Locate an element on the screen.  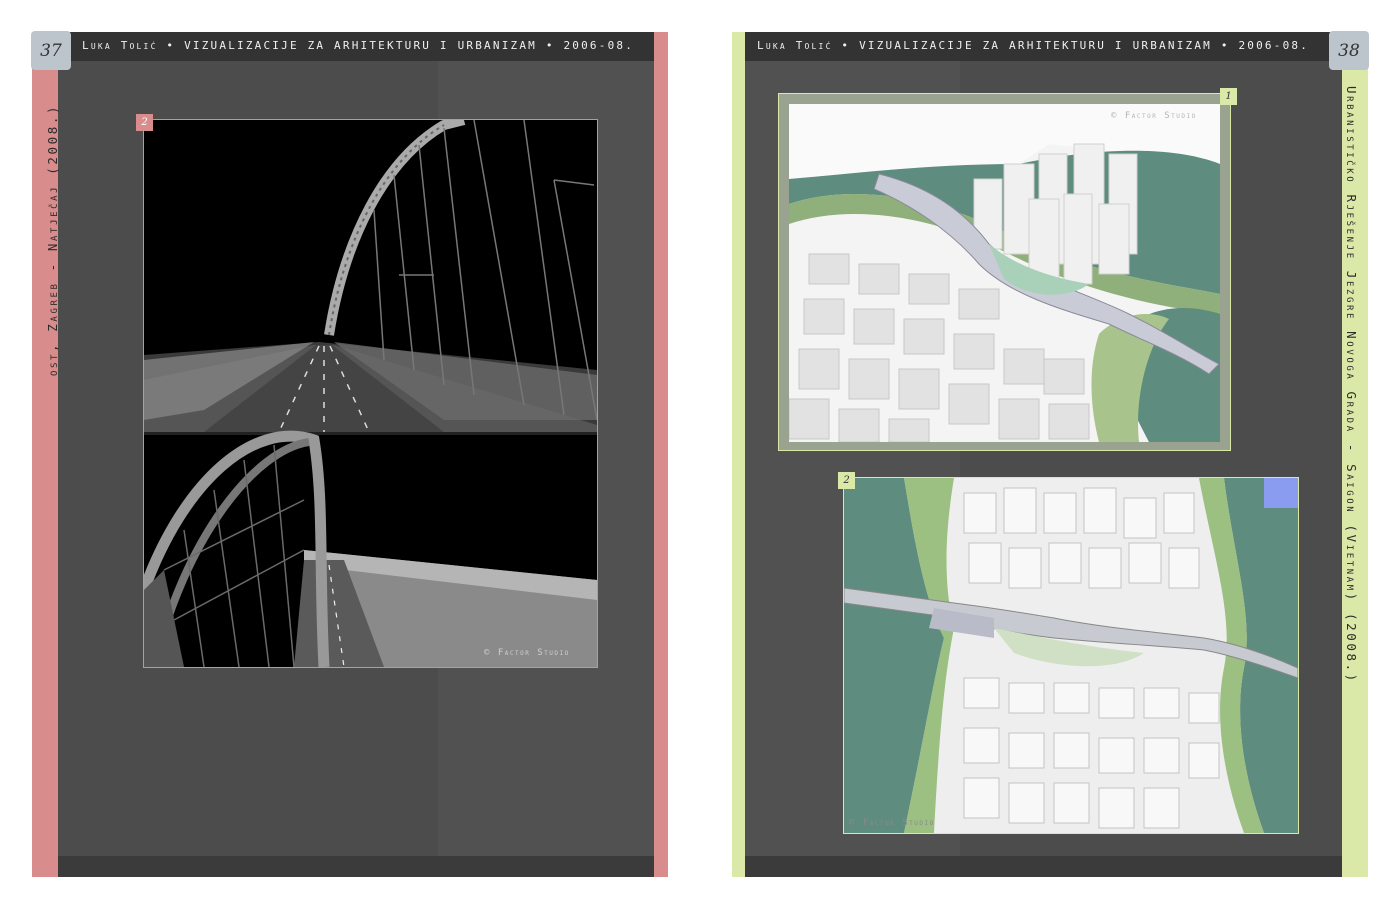
figure2-badge: 2 is located at coordinates (846, 480).